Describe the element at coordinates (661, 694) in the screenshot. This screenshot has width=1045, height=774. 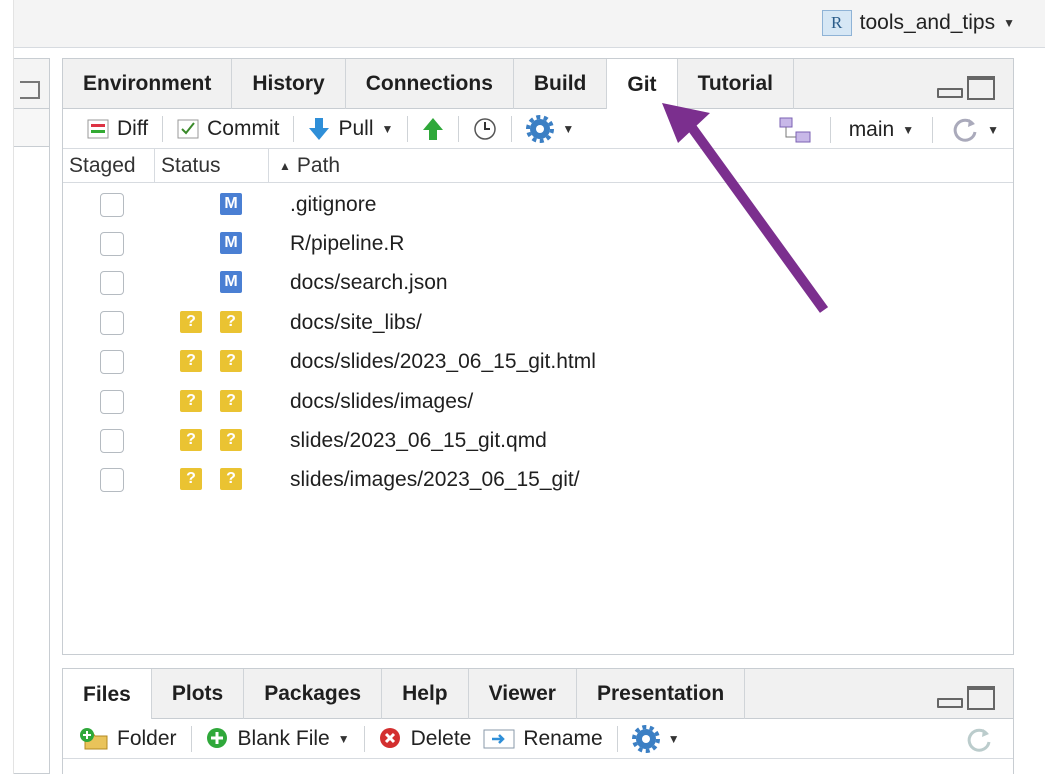
I see `tab-presentation: Presentation` at that location.